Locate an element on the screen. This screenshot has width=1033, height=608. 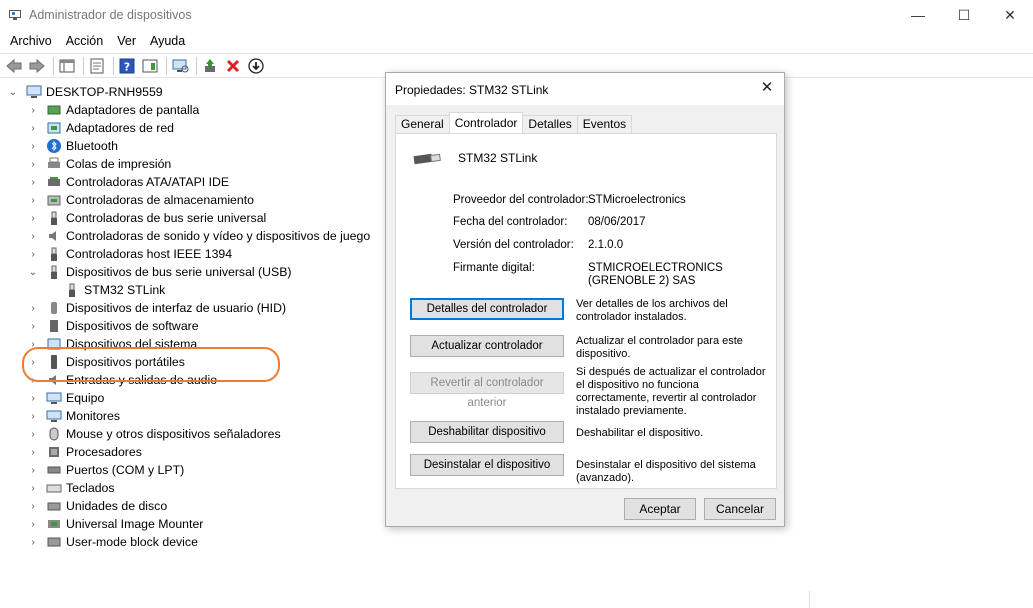
tree-root: ⌄ DESKTOP-RNH9559 is located at coordinates (85, 92).